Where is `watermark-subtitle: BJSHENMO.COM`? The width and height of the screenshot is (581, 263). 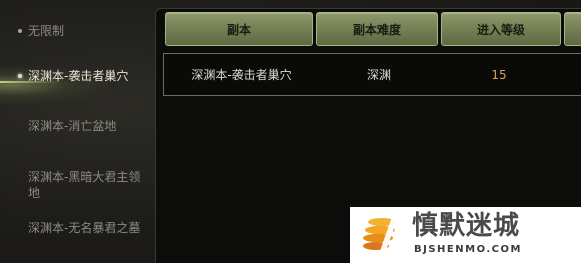
watermark-subtitle: BJSHENMO.COM is located at coordinates (468, 249).